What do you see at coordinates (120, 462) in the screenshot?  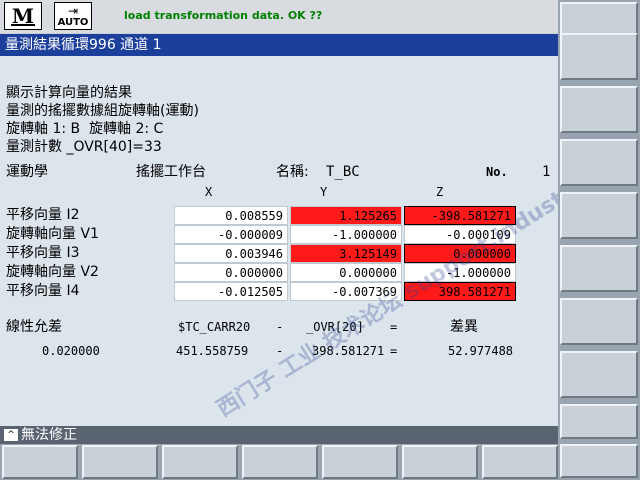 I see `softkey-h2` at bounding box center [120, 462].